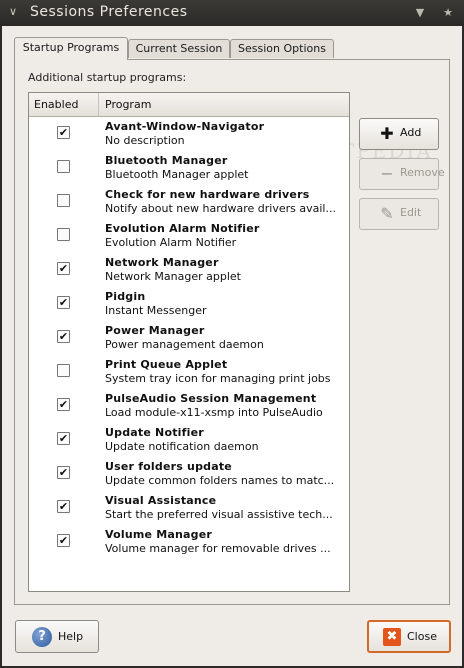 The image size is (464, 668). Describe the element at coordinates (64, 104) in the screenshot. I see `column-header-enabled: Enabled` at that location.